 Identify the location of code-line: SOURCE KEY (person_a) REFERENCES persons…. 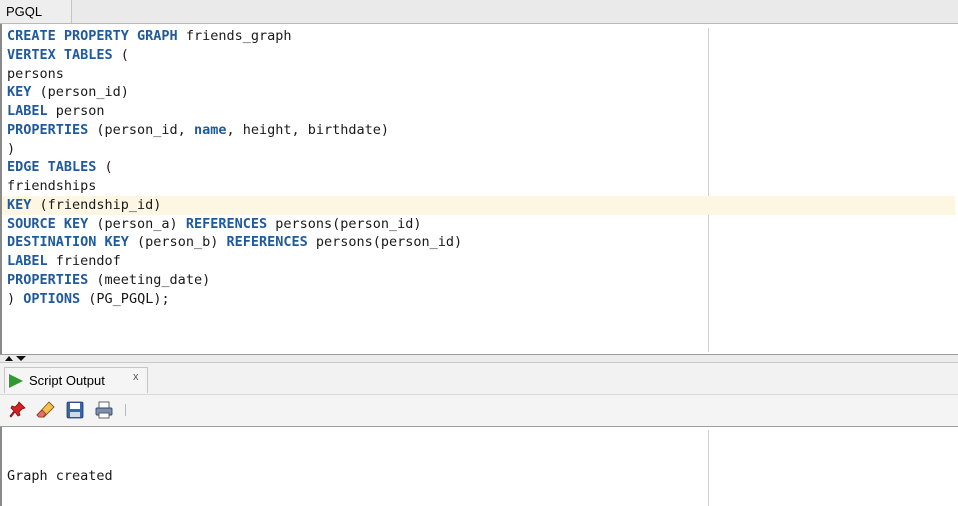
(234, 224).